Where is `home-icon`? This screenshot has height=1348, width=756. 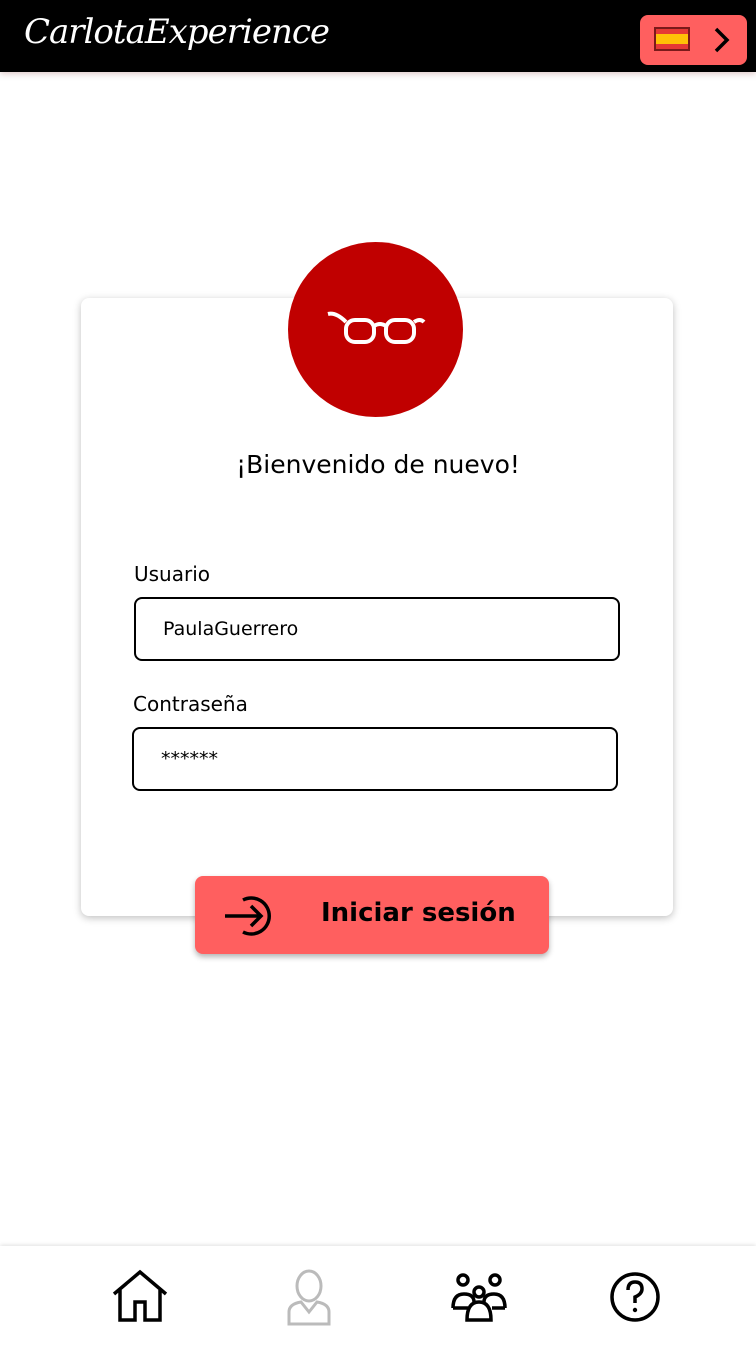
home-icon is located at coordinates (140, 1295).